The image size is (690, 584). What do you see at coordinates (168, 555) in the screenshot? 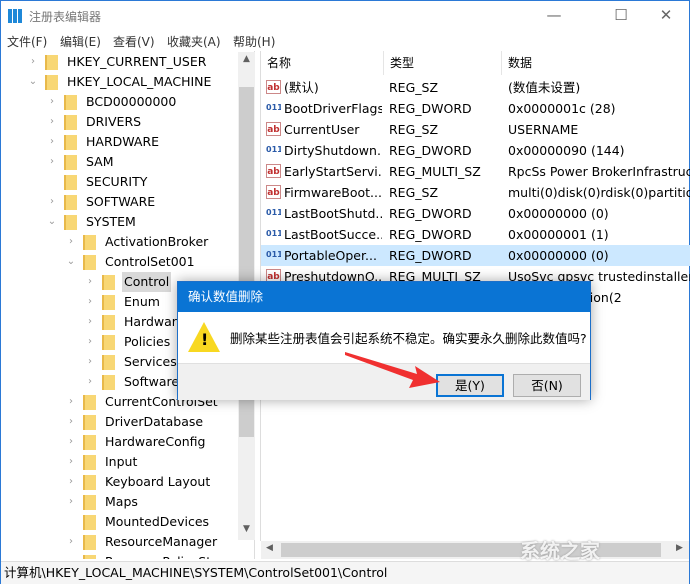
I see `tree-item-label: ResourcePolicyStore` at bounding box center [168, 555].